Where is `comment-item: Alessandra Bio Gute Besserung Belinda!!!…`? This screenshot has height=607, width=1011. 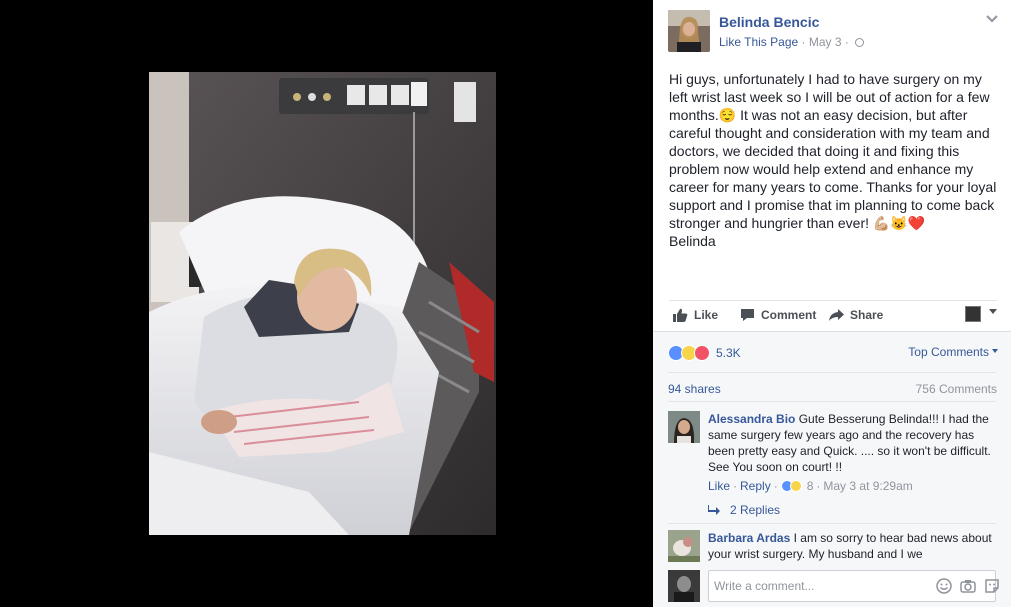
comment-item: Alessandra Bio Gute Besserung Belinda!!!… is located at coordinates (833, 456).